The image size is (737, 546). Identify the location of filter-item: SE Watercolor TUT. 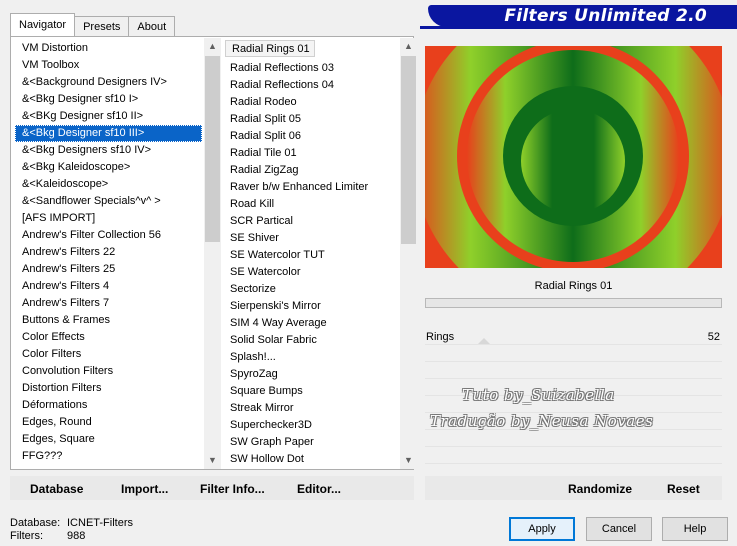
(311, 255).